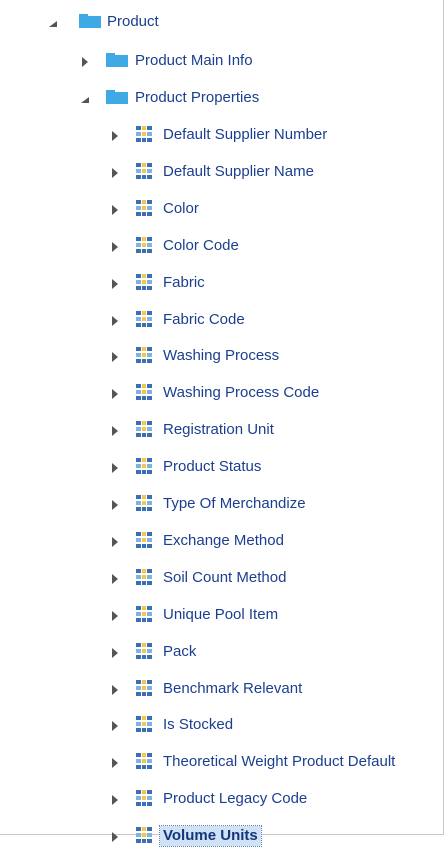 The width and height of the screenshot is (445, 848). I want to click on tree-node-label: Color, so click(181, 208).